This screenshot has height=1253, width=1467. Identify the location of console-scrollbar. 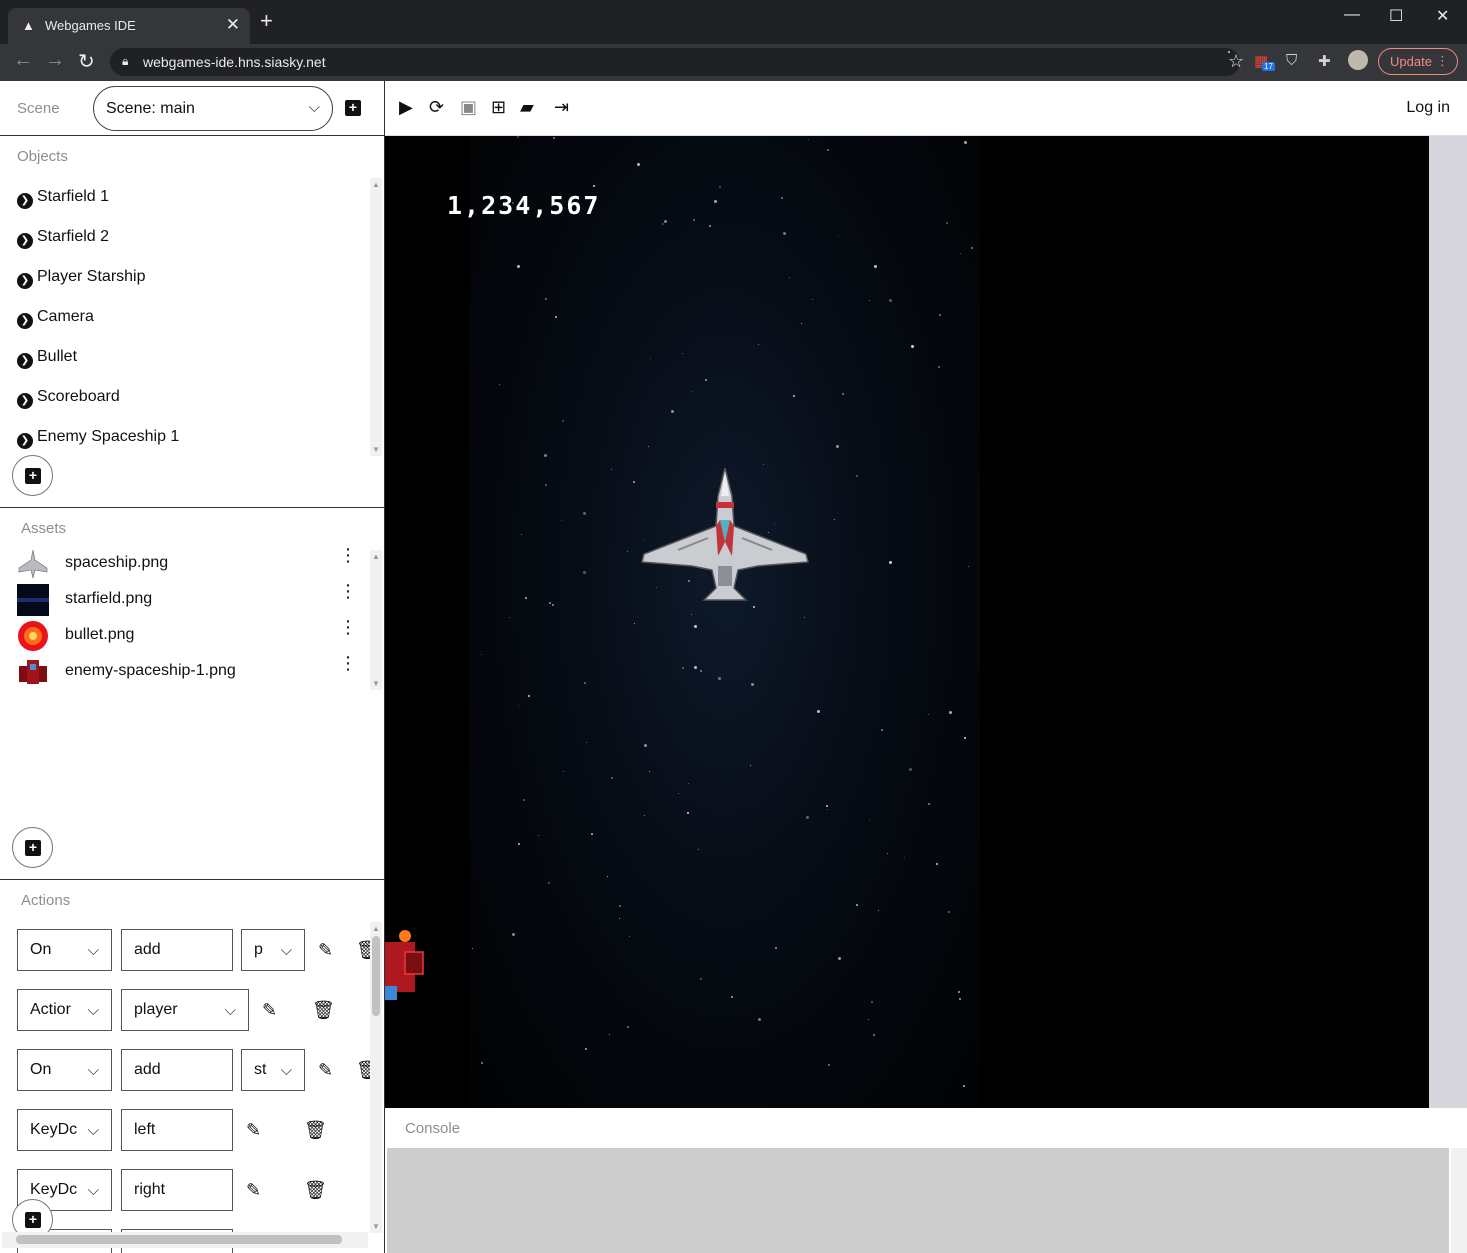
(1459, 1200).